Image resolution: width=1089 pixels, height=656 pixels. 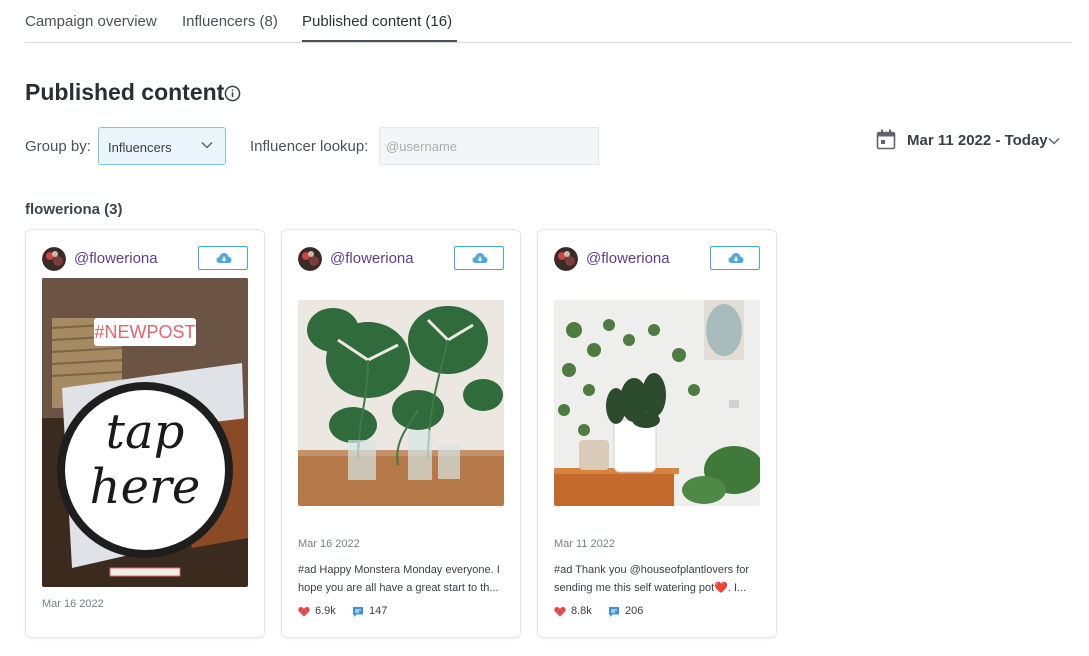 What do you see at coordinates (145, 487) in the screenshot?
I see `story-text-here: here` at bounding box center [145, 487].